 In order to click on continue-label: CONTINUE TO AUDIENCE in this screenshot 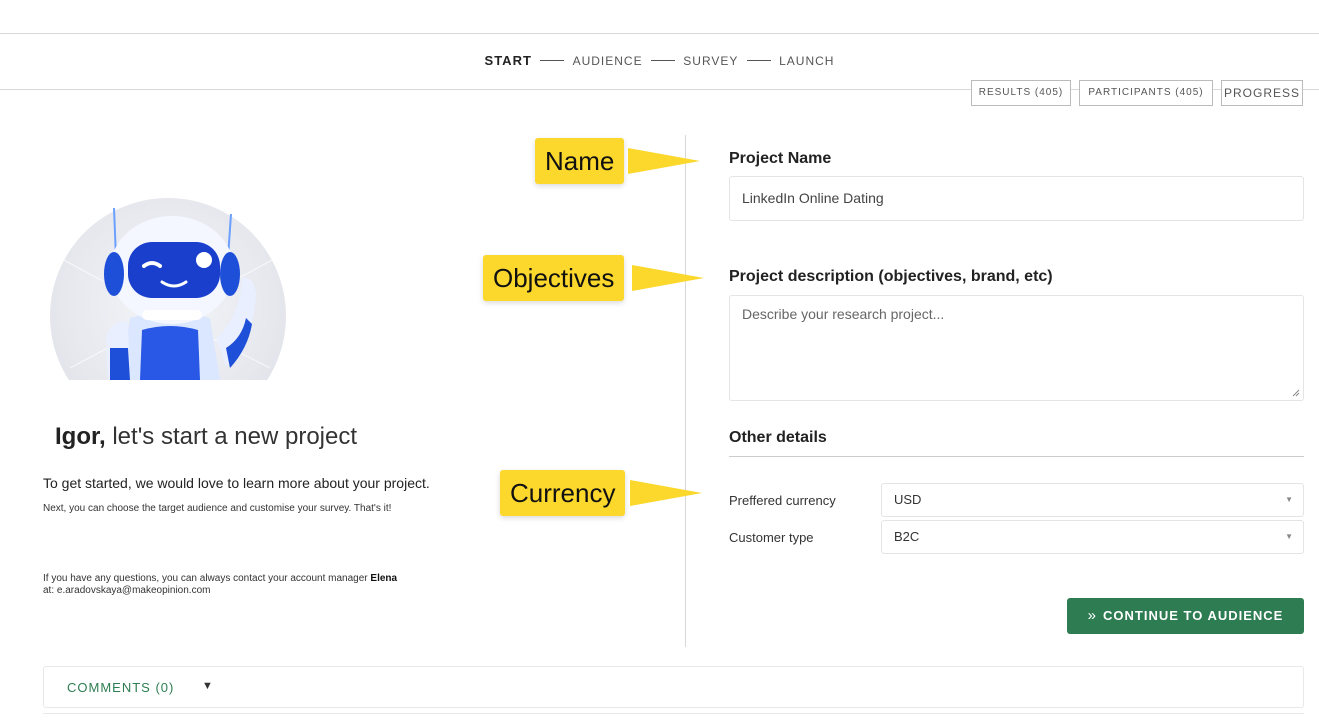, I will do `click(1193, 615)`.